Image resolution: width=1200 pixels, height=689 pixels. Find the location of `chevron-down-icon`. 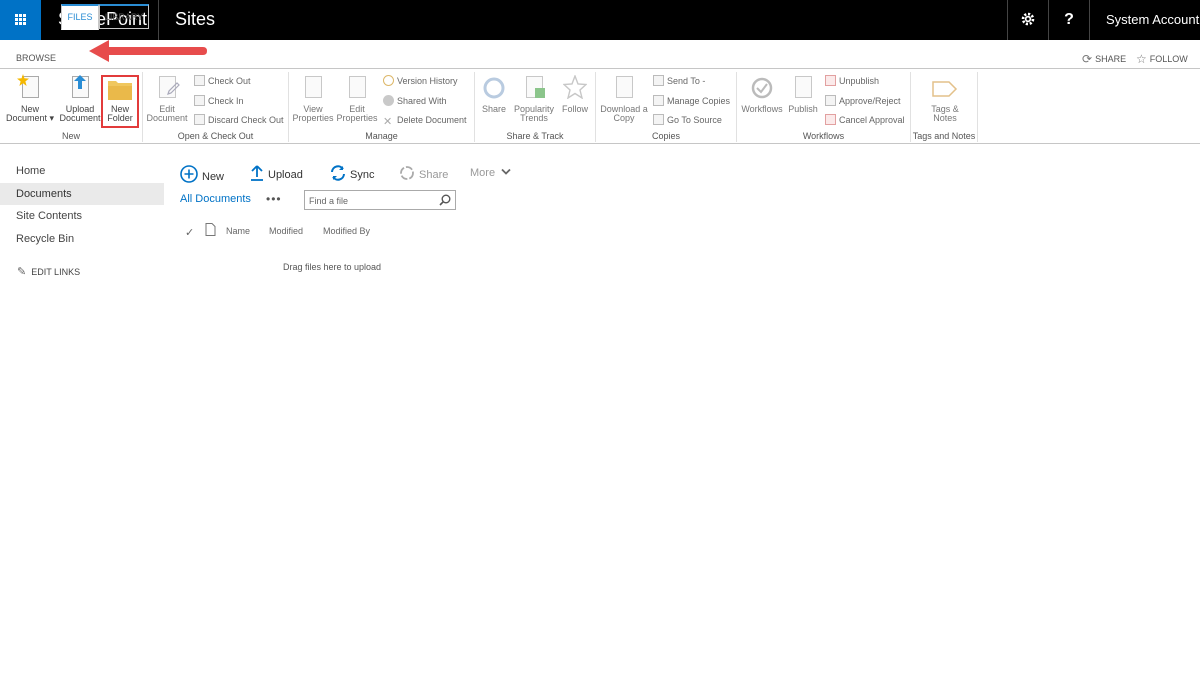

chevron-down-icon is located at coordinates (506, 171).